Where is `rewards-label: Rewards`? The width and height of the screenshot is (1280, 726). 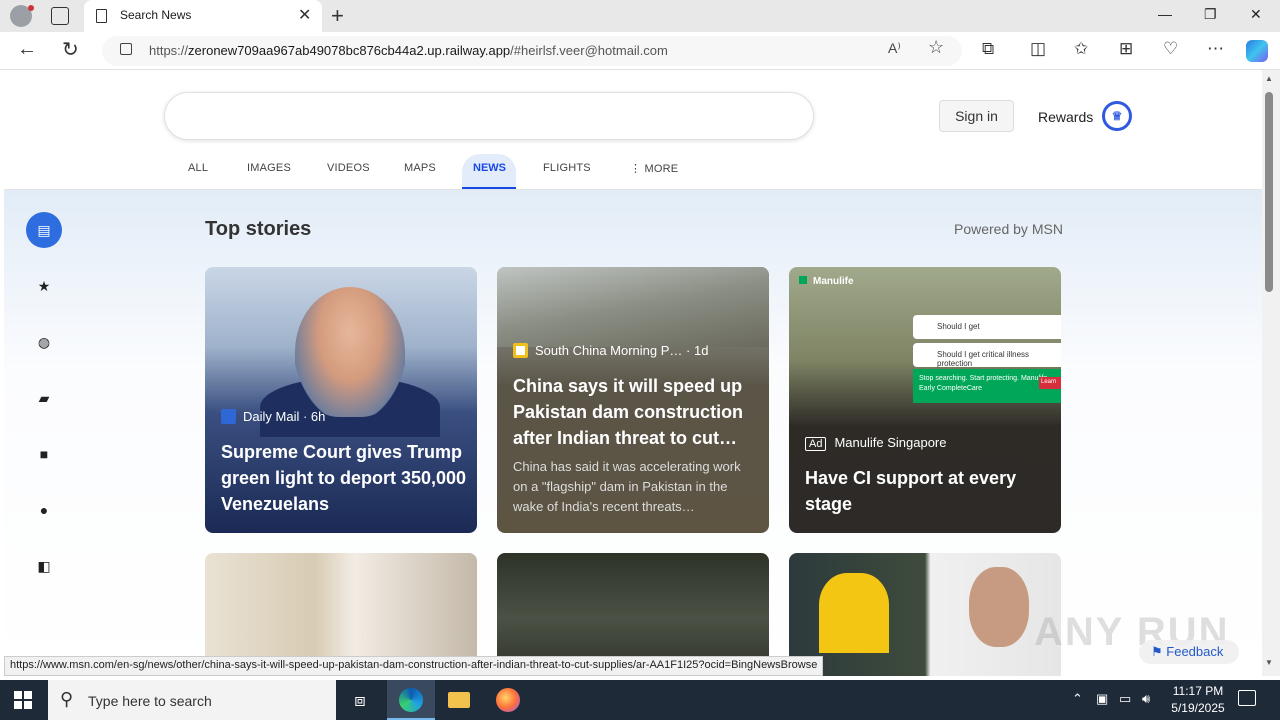
rewards-label: Rewards is located at coordinates (1065, 117).